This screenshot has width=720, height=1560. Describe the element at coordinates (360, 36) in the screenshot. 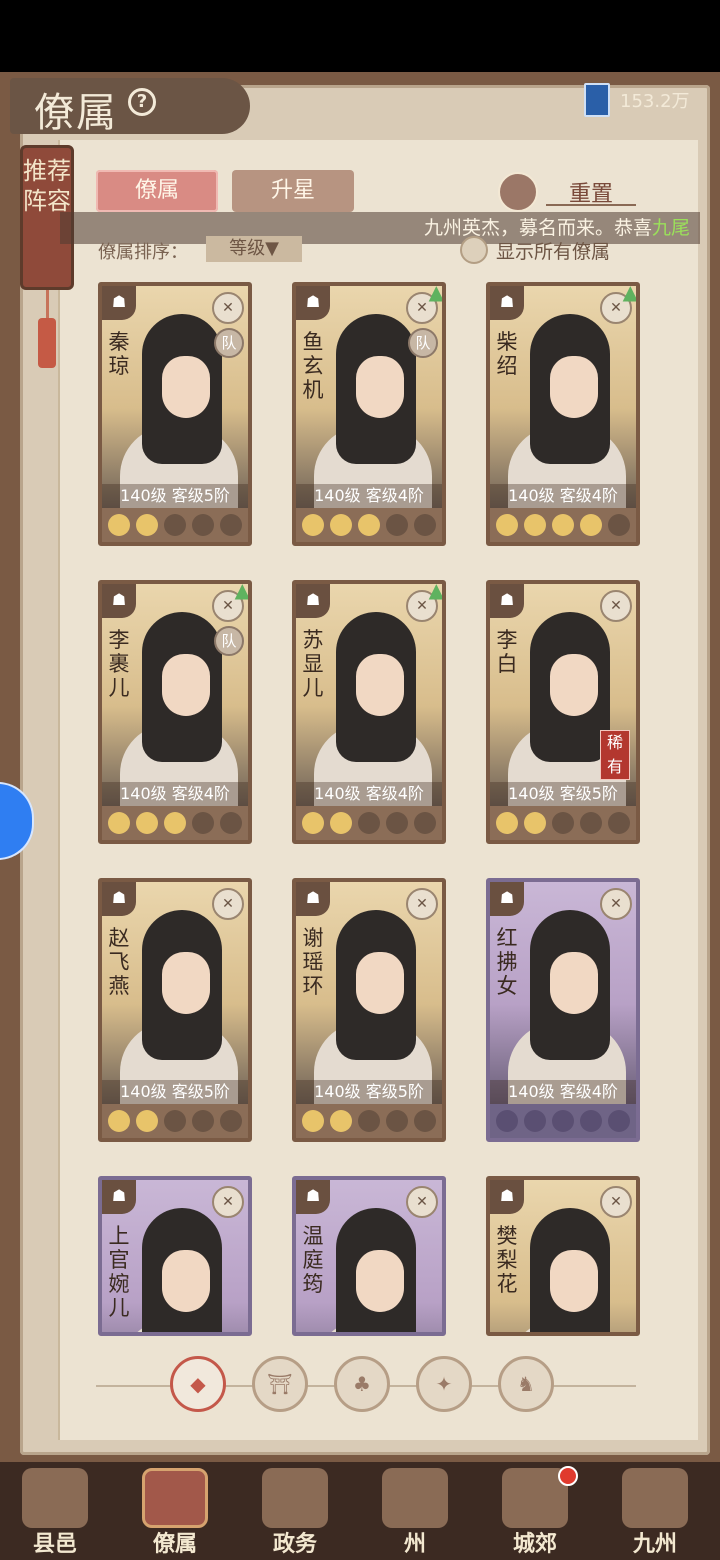

I see `status-bar` at that location.